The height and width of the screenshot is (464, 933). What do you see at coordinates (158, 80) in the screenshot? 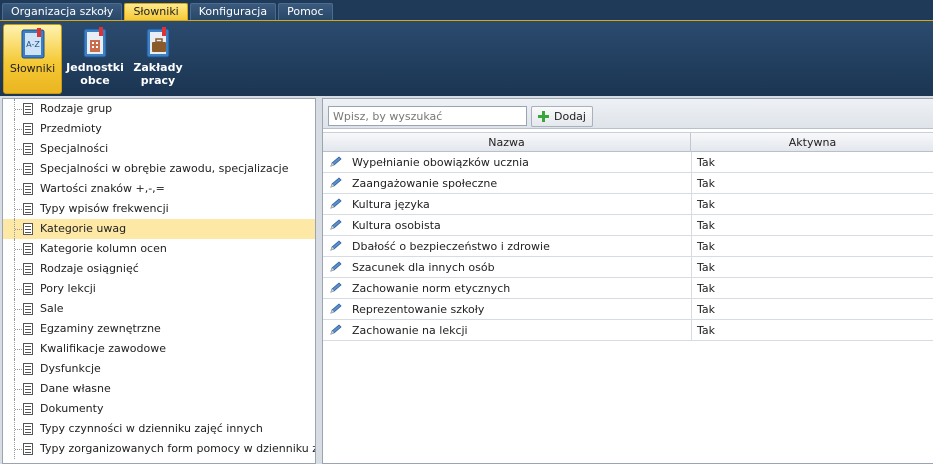
I see `ribbon-zaklady-label-line2: pracy` at bounding box center [158, 80].